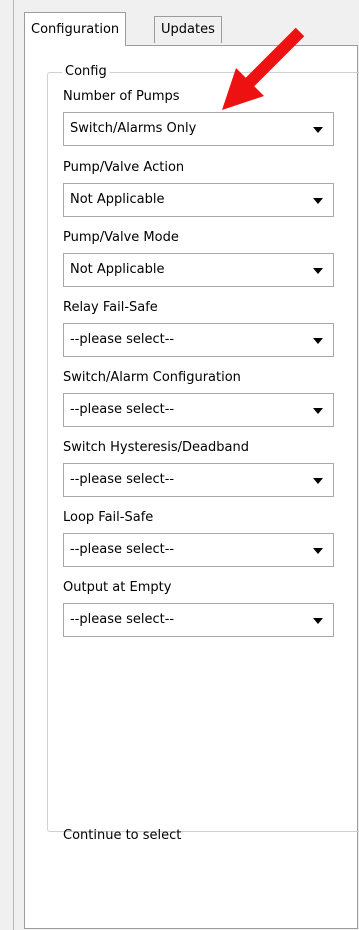  What do you see at coordinates (198, 410) in the screenshot?
I see `switch-alarm-configuration-dropdown: --please select--` at bounding box center [198, 410].